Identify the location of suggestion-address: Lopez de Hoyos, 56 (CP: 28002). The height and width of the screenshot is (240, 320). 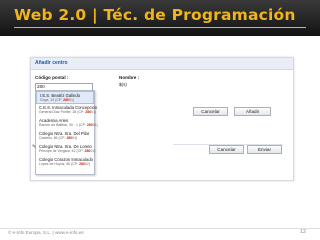
(64, 164).